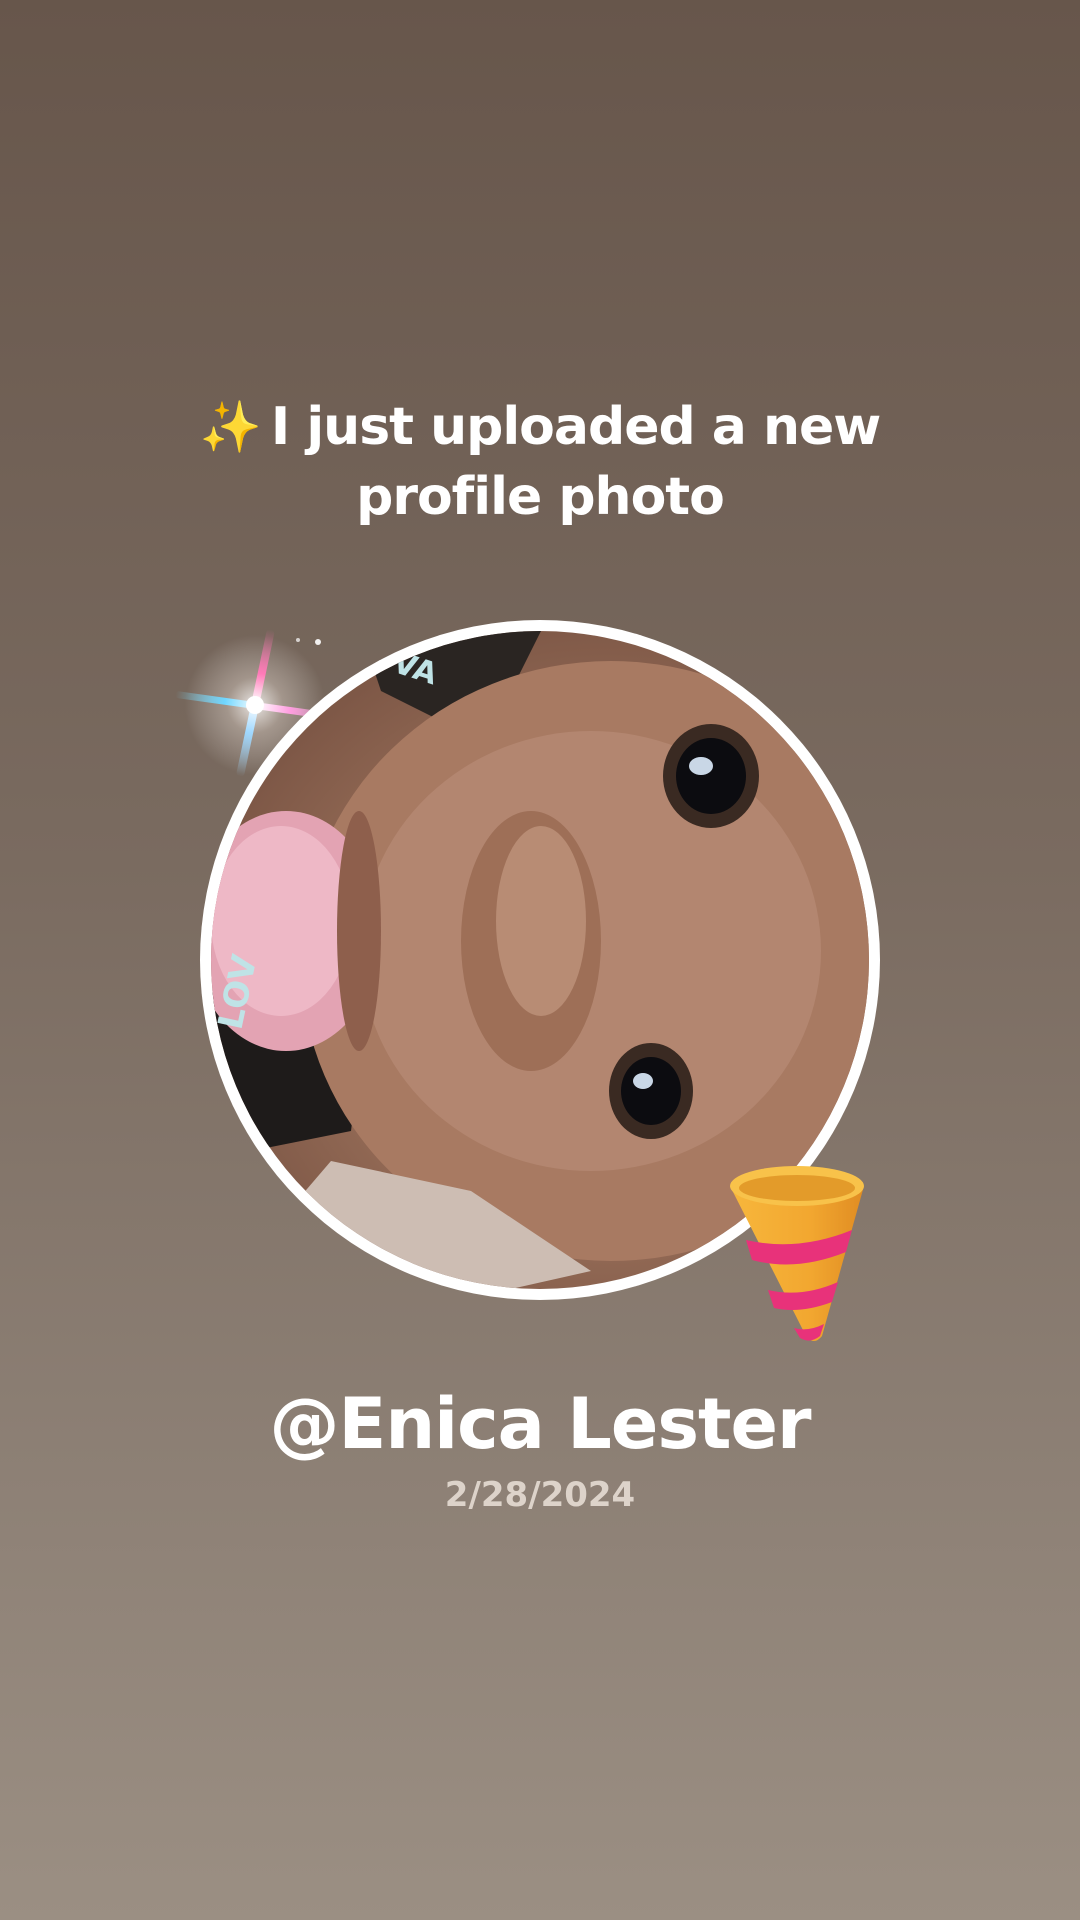  What do you see at coordinates (575, 462) in the screenshot?
I see `headline-text: I just uploaded a new profile photo` at bounding box center [575, 462].